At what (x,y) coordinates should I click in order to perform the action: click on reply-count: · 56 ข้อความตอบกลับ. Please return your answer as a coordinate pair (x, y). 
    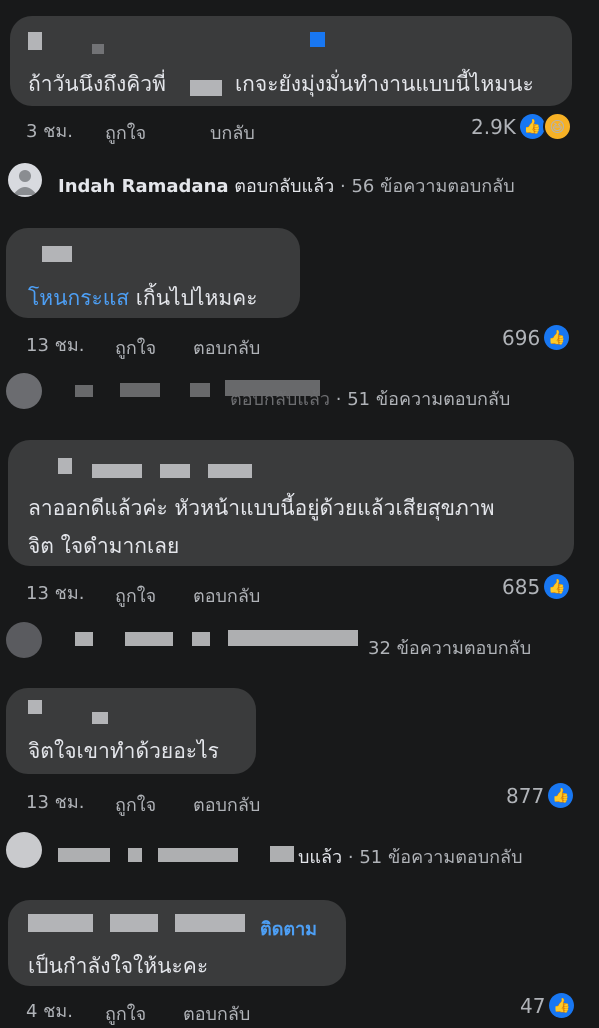
    Looking at the image, I should click on (427, 186).